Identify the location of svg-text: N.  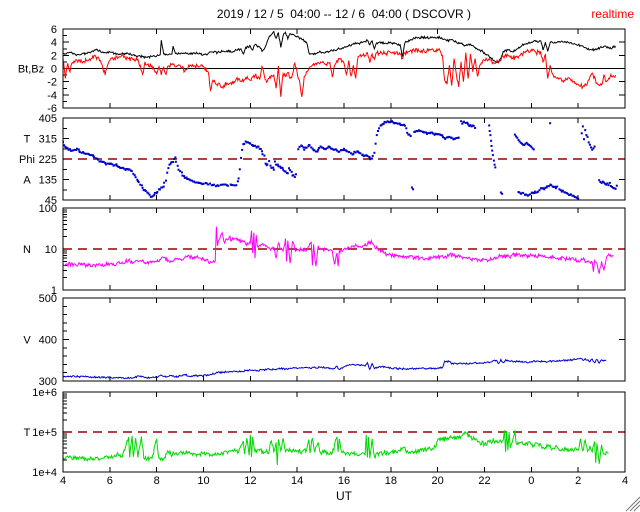
(27, 250).